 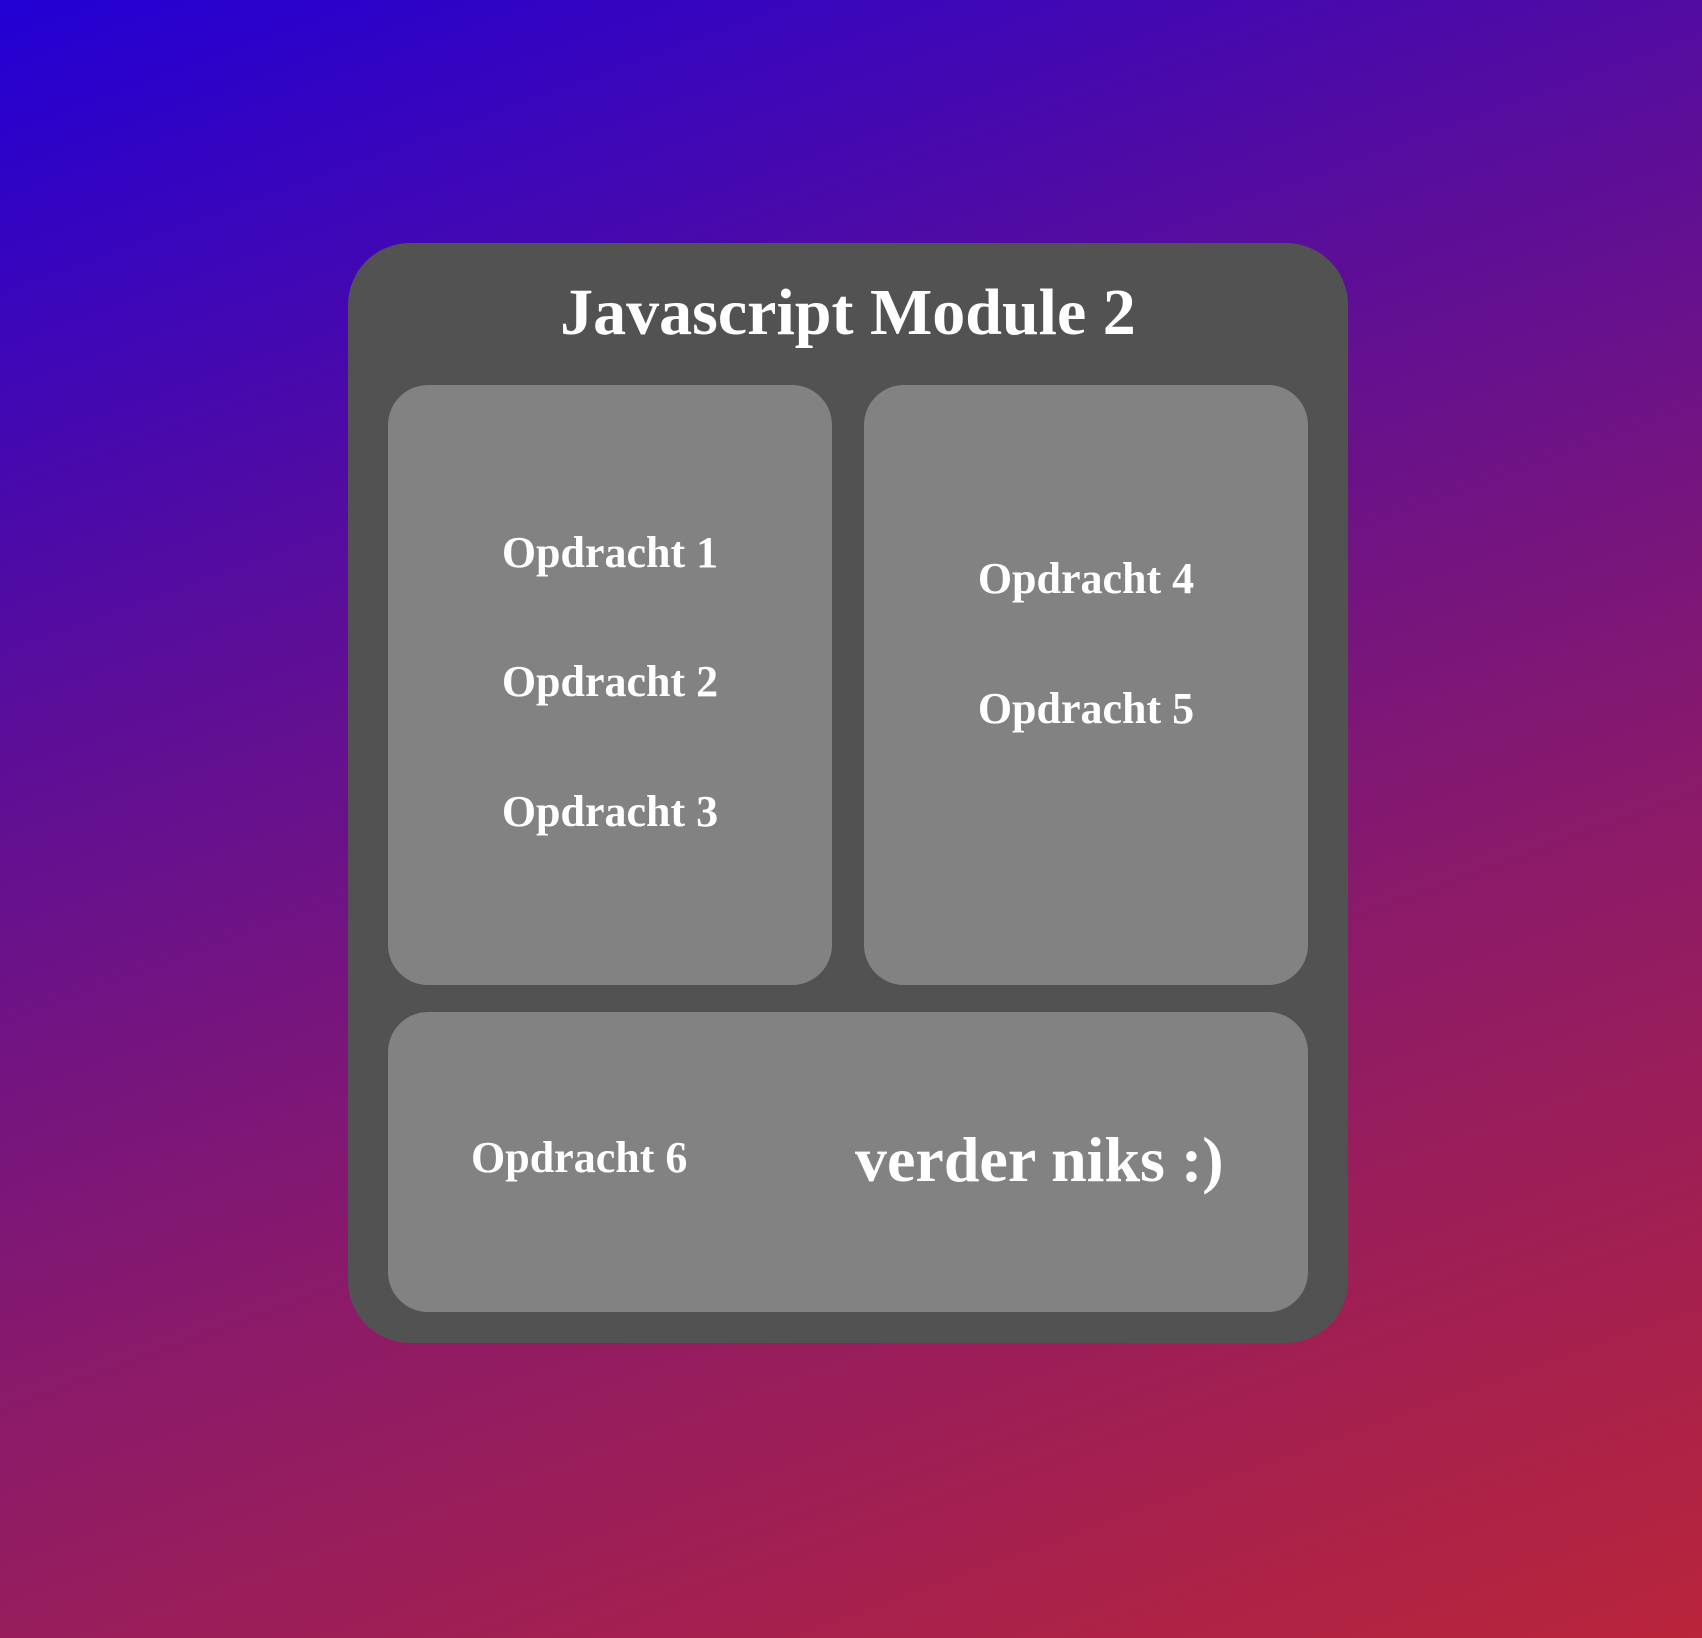 I want to click on opdracht-6-link: Opdracht 6, so click(x=579, y=1158).